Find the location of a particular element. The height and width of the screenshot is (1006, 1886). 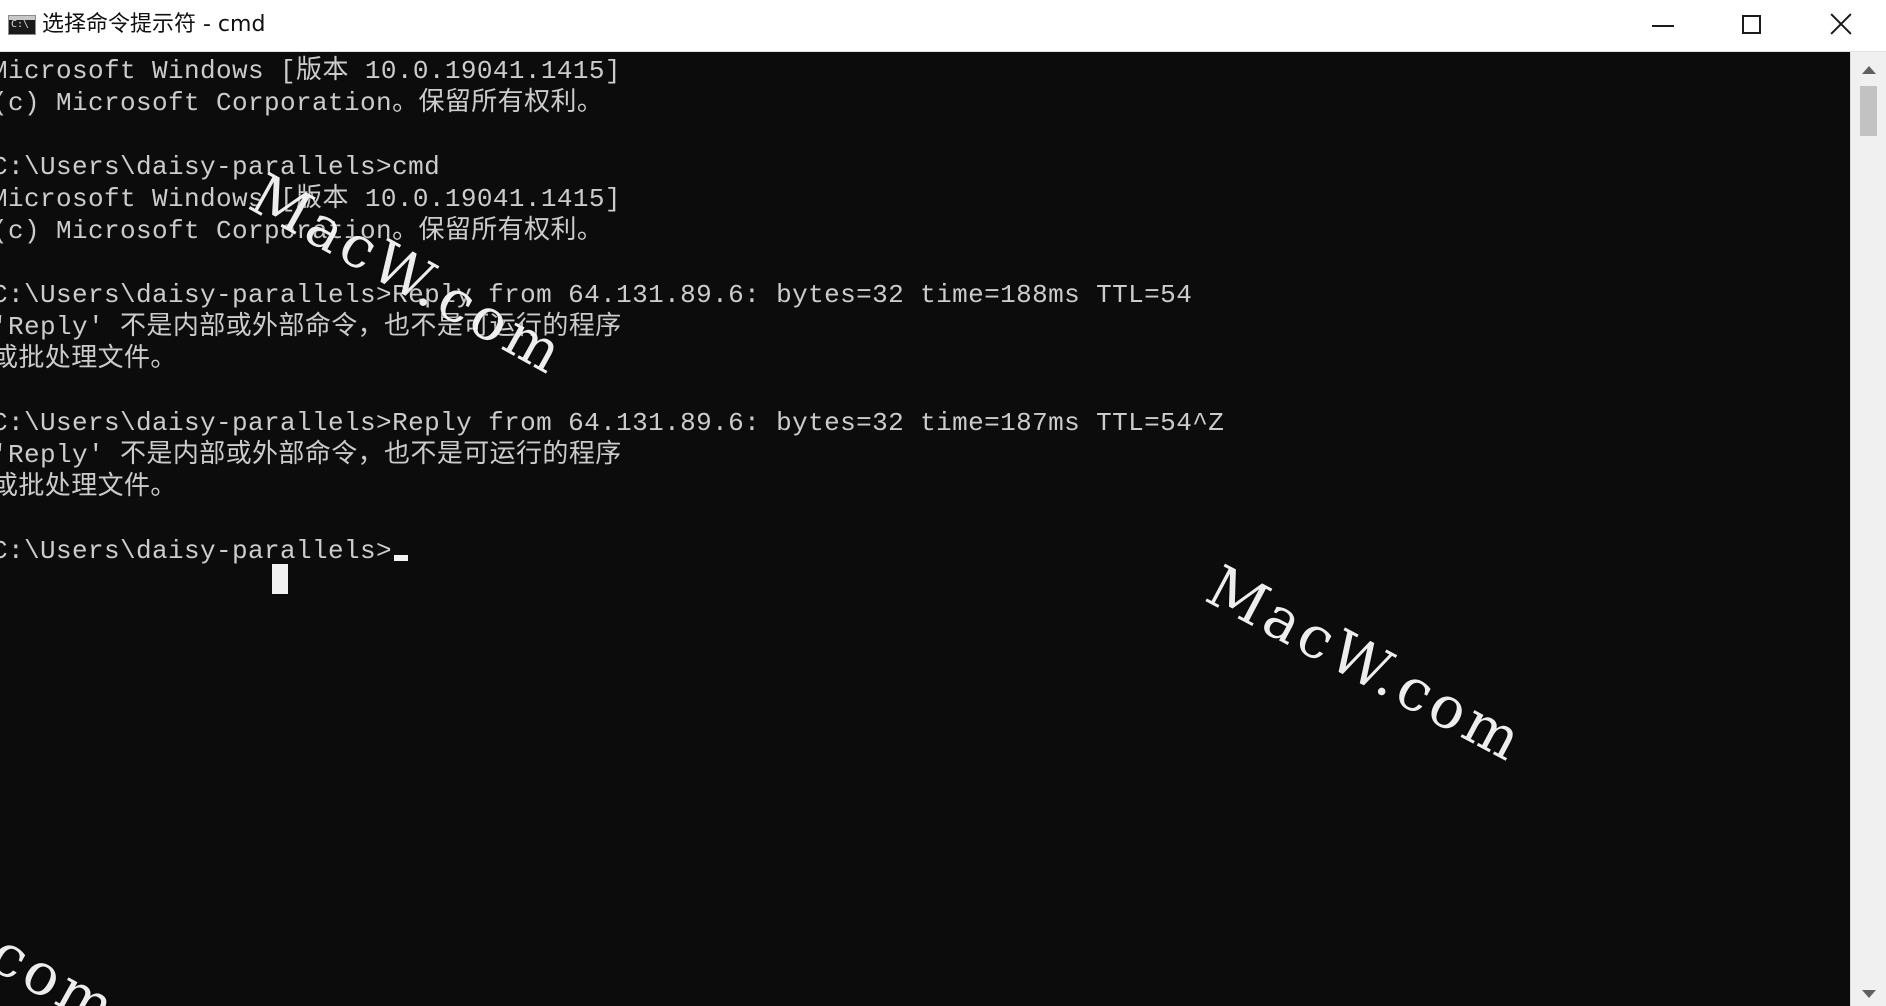

minimize-button is located at coordinates (1663, 25).